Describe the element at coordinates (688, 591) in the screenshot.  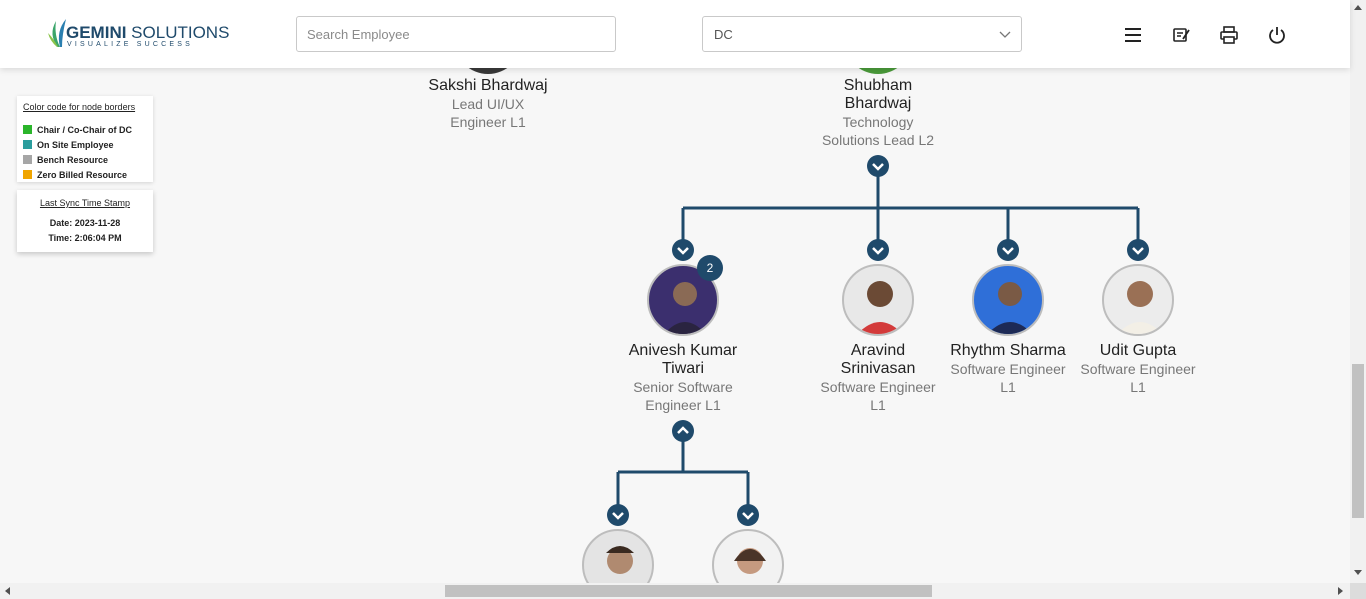
I see `horizontal-scrollbar-thumb` at that location.